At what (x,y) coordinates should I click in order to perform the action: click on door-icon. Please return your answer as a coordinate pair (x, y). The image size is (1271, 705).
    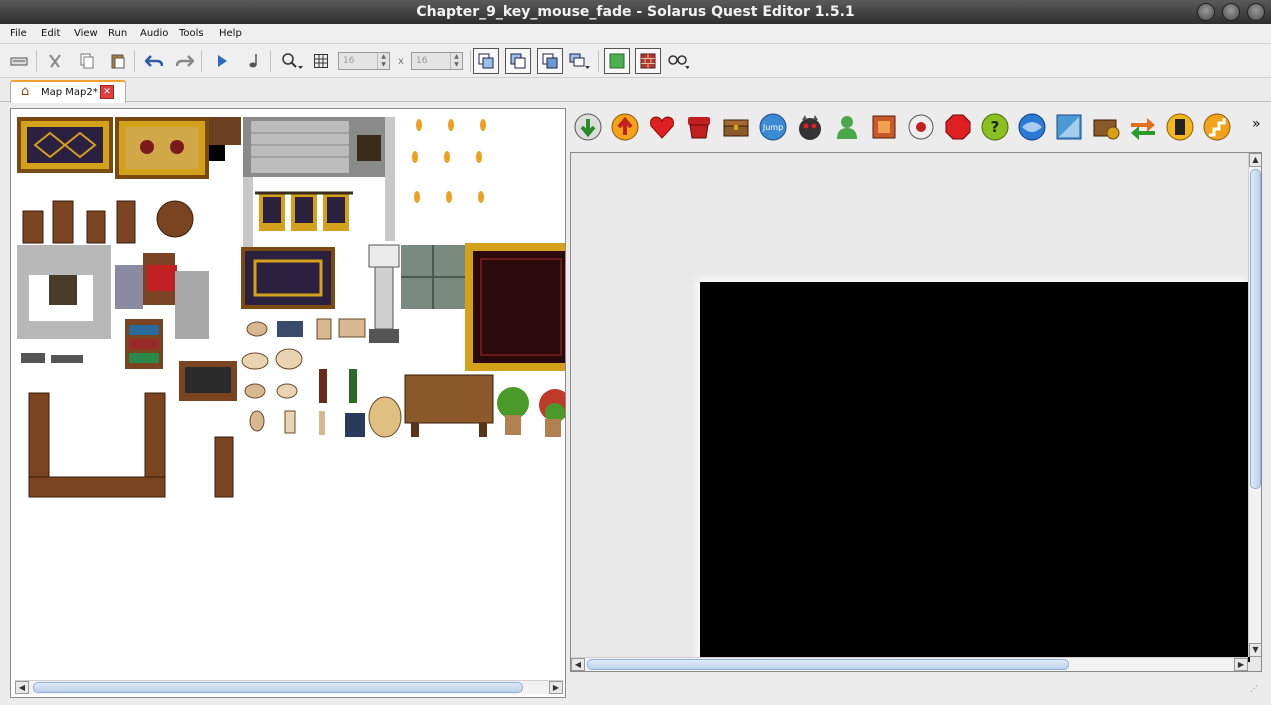
    Looking at the image, I should click on (1180, 127).